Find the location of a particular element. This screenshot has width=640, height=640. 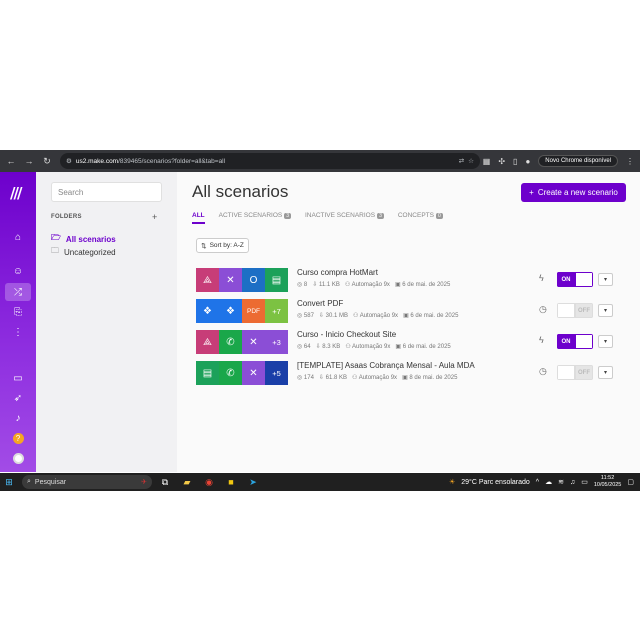

tab-inactive: INACTIVE SCENARIOS 3 is located at coordinates (344, 218).